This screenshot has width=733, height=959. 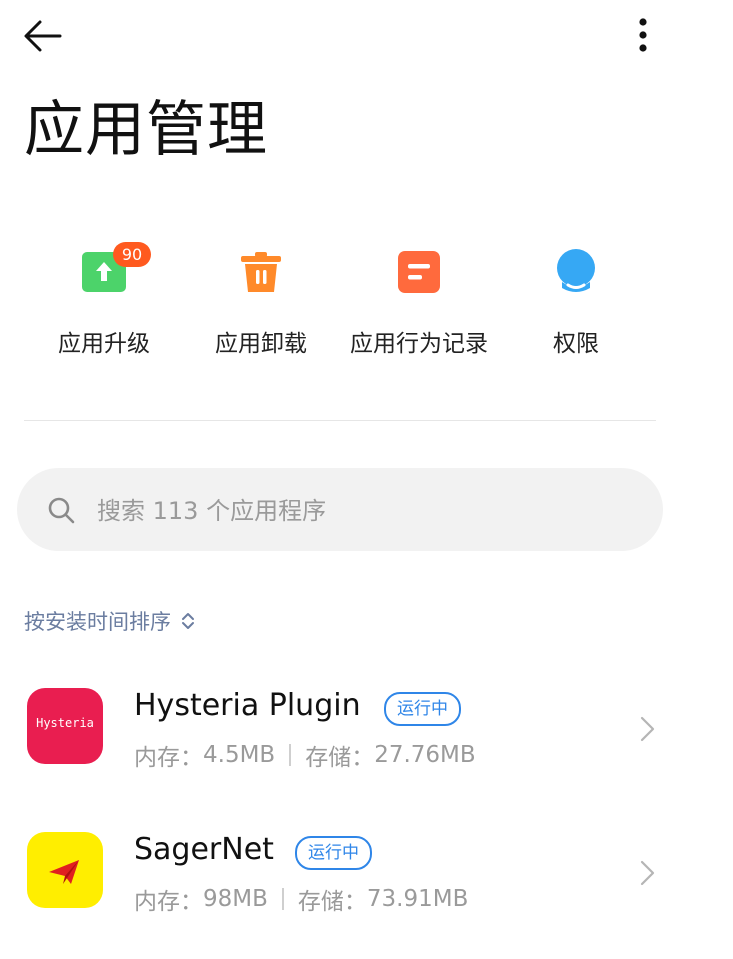 What do you see at coordinates (247, 705) in the screenshot?
I see `app-name: Hysteria Plugin` at bounding box center [247, 705].